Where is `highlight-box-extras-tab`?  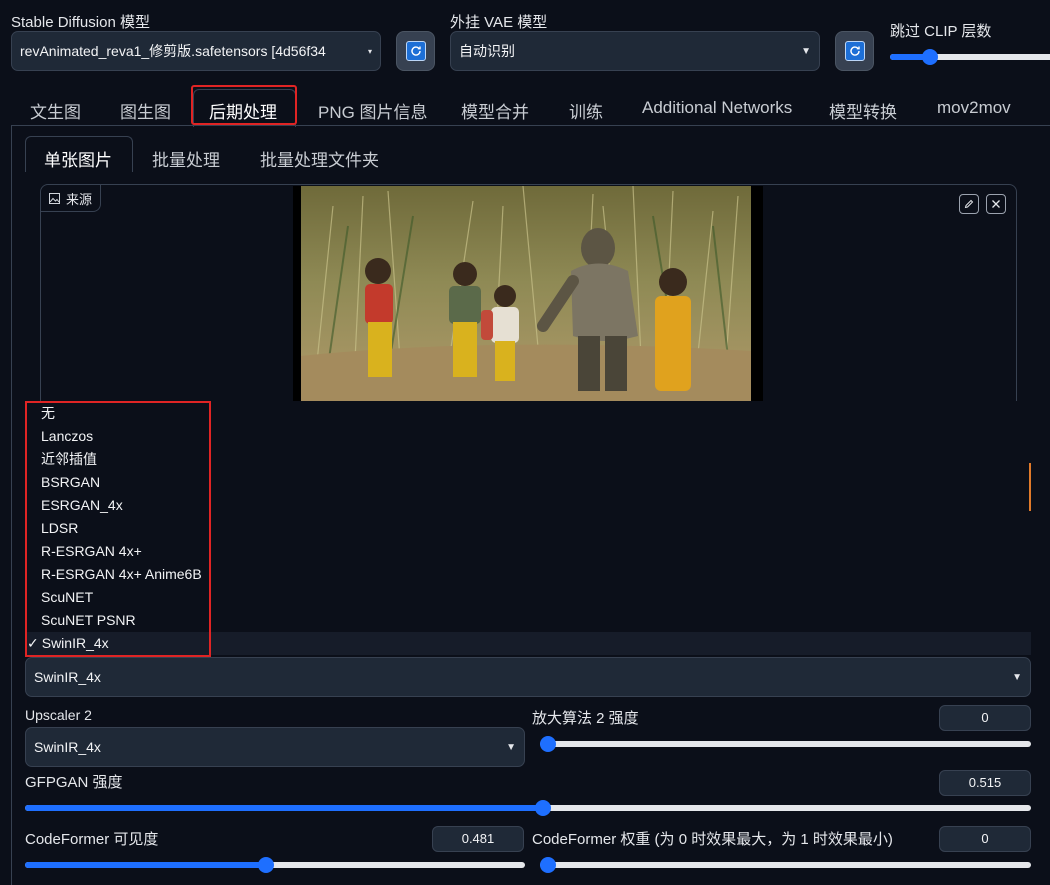
highlight-box-extras-tab is located at coordinates (244, 105).